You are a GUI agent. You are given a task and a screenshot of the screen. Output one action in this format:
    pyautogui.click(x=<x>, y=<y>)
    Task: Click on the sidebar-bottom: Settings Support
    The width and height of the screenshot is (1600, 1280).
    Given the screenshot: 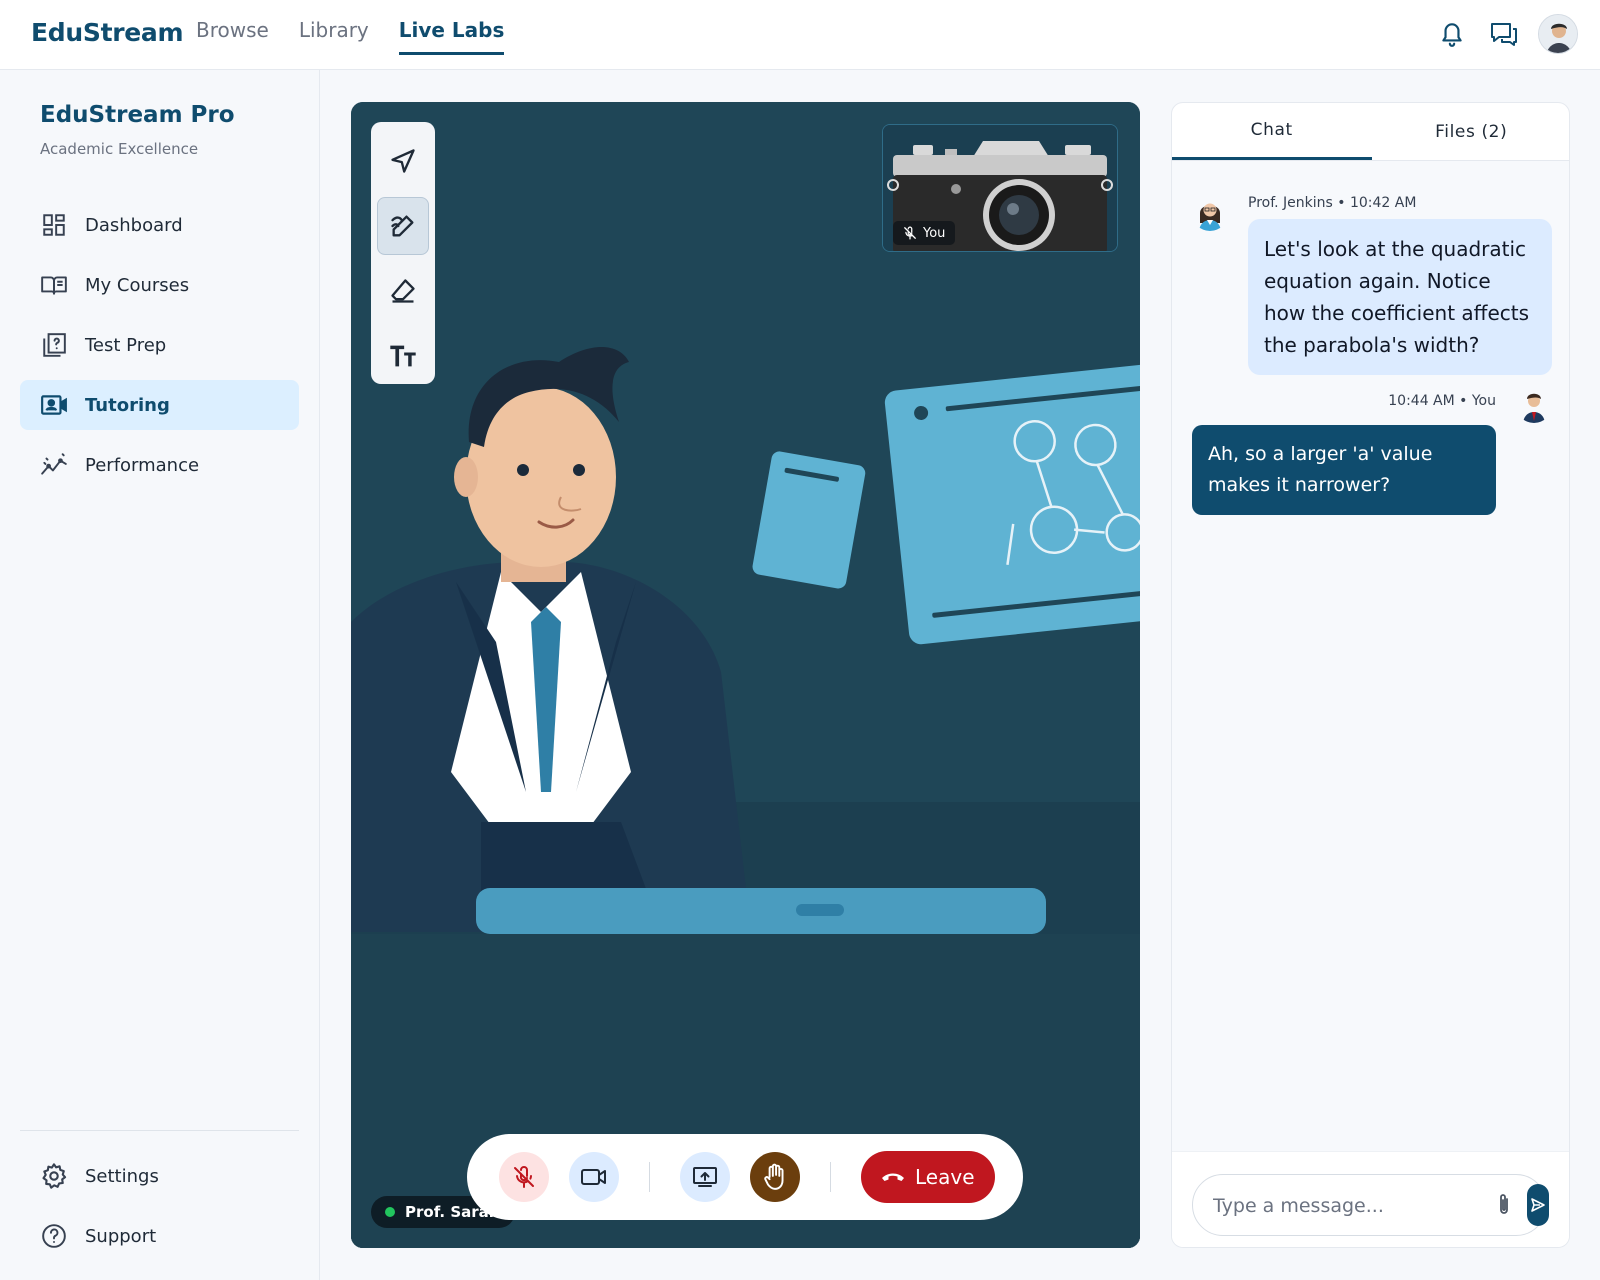 What is the action you would take?
    pyautogui.click(x=159, y=1200)
    